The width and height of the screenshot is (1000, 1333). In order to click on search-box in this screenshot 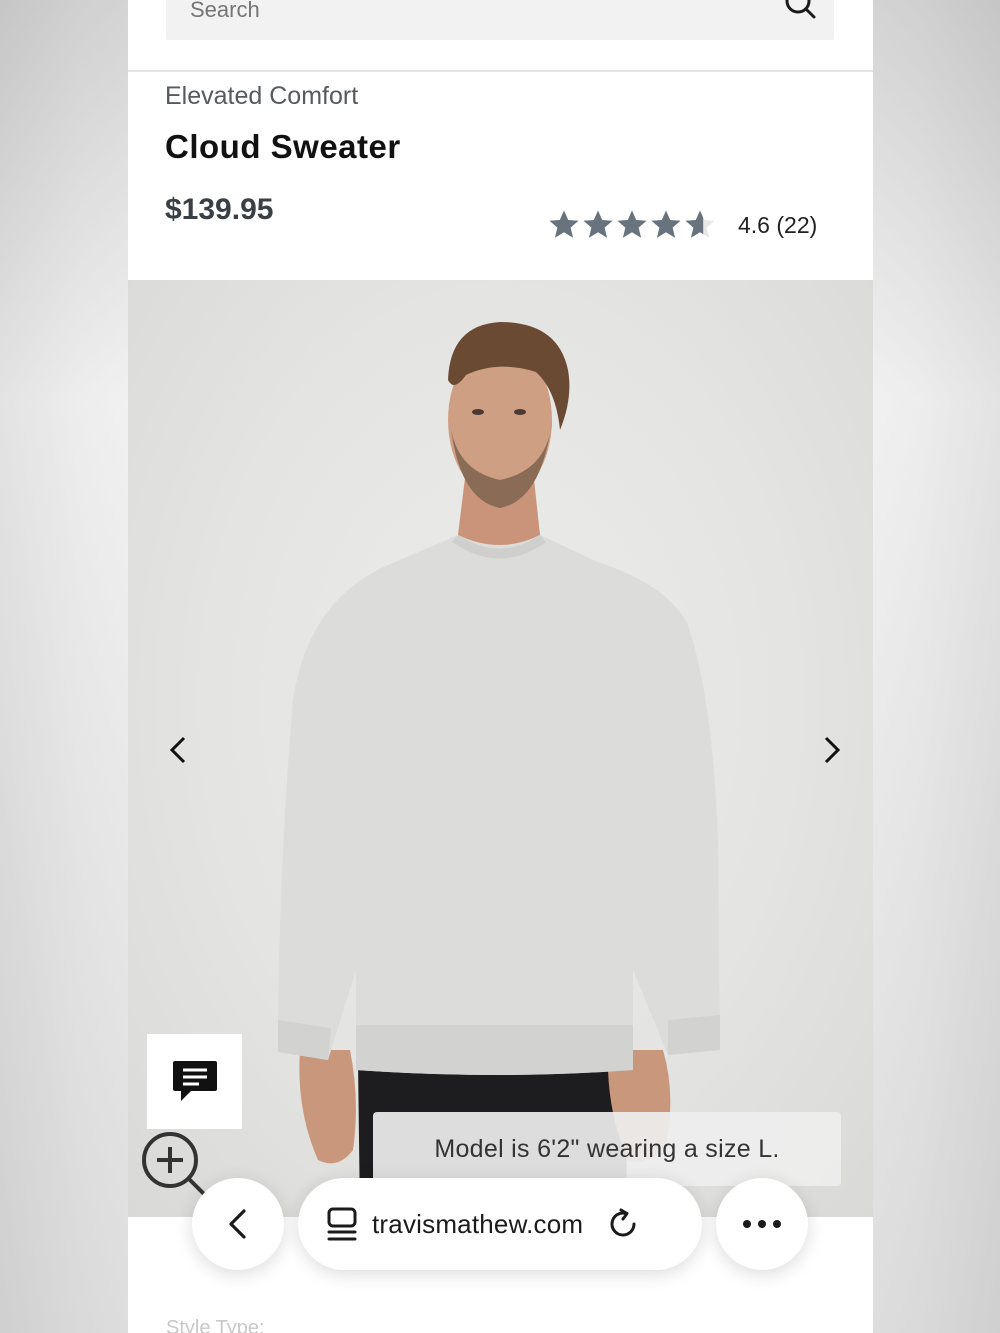, I will do `click(500, 20)`.